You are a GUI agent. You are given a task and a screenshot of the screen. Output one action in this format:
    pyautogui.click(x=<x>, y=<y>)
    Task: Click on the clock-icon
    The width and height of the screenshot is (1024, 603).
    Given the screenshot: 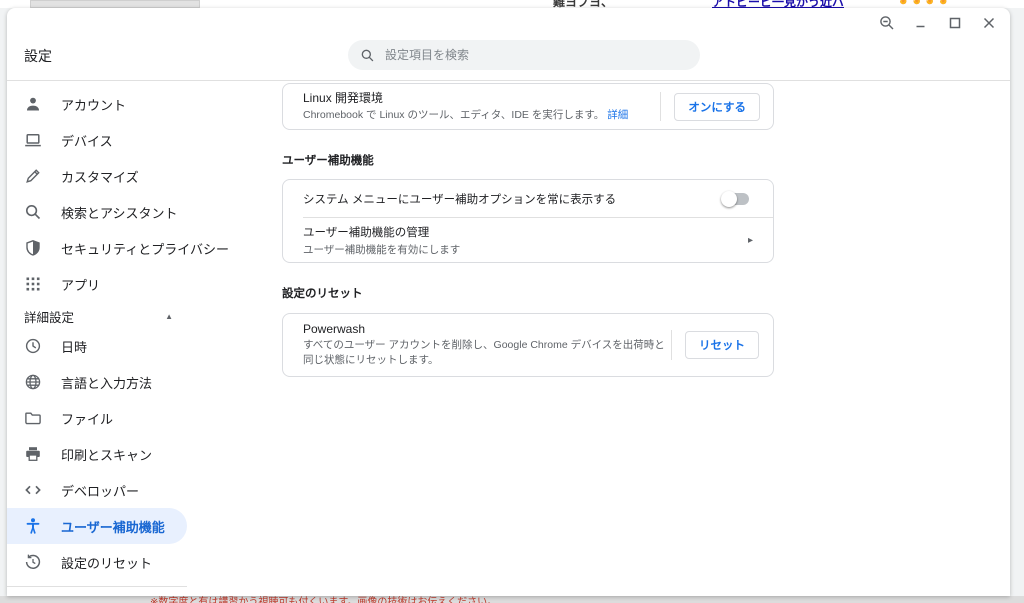 What is the action you would take?
    pyautogui.click(x=33, y=346)
    